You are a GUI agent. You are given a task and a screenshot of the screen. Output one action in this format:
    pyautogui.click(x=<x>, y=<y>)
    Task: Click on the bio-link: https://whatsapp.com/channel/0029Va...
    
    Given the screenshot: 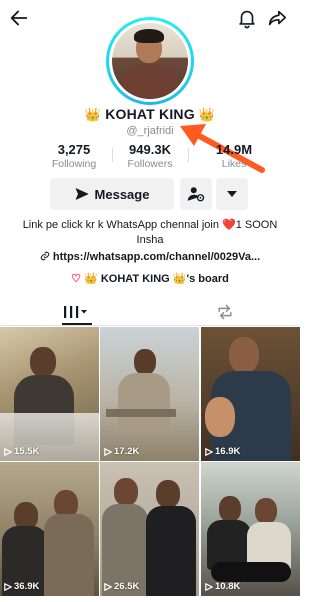 What is the action you would take?
    pyautogui.click(x=150, y=257)
    